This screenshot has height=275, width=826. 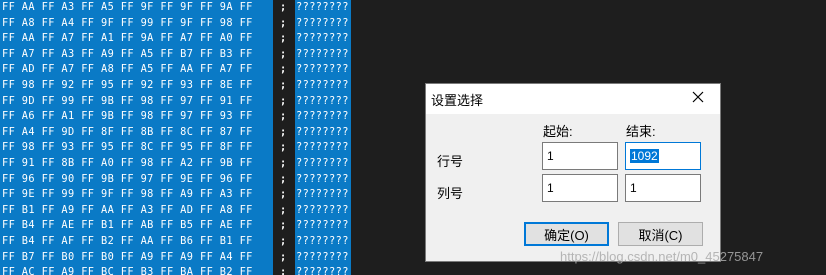 I want to click on column-start-input: 1, so click(x=580, y=188).